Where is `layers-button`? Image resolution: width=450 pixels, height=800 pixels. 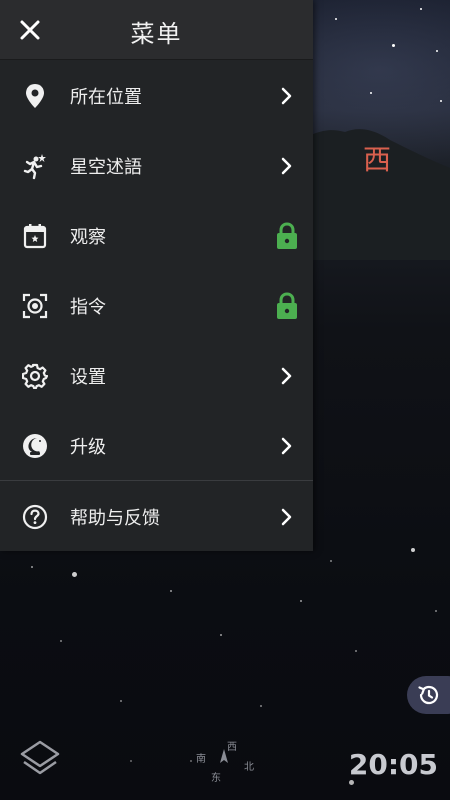
layers-button is located at coordinates (40, 760).